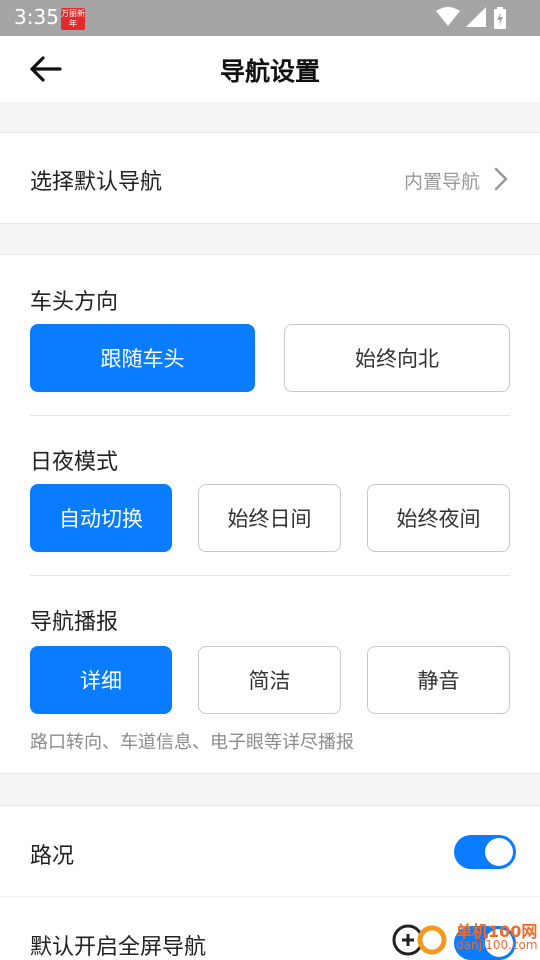  What do you see at coordinates (118, 947) in the screenshot?
I see `fullscreen-label: 默认开启全屏导航` at bounding box center [118, 947].